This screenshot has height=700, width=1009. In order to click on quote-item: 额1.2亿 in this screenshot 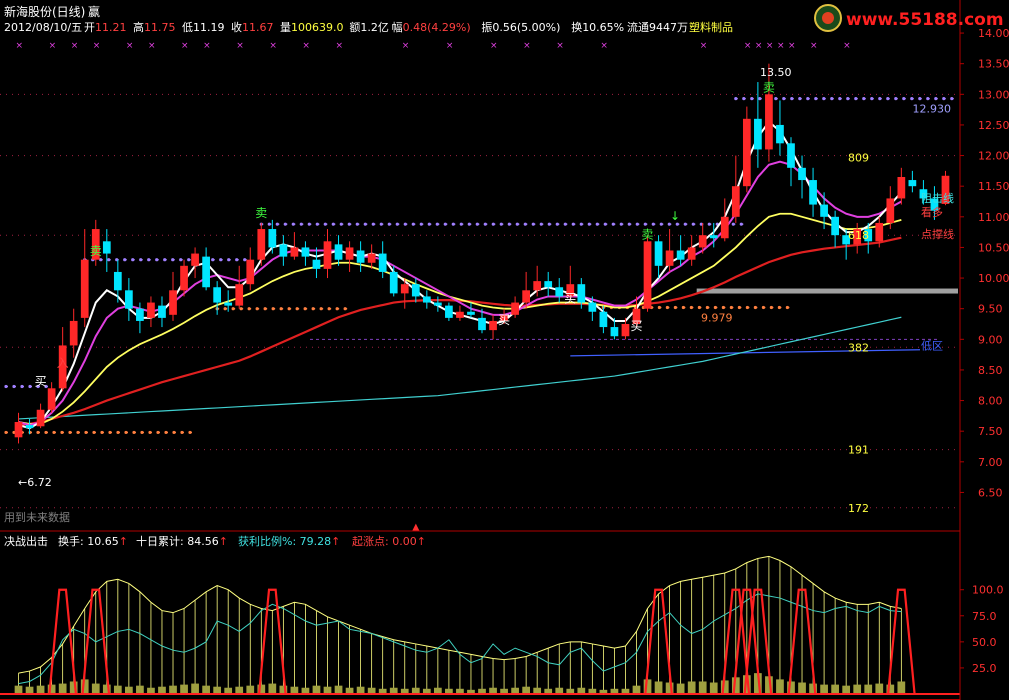, I will do `click(369, 27)`.